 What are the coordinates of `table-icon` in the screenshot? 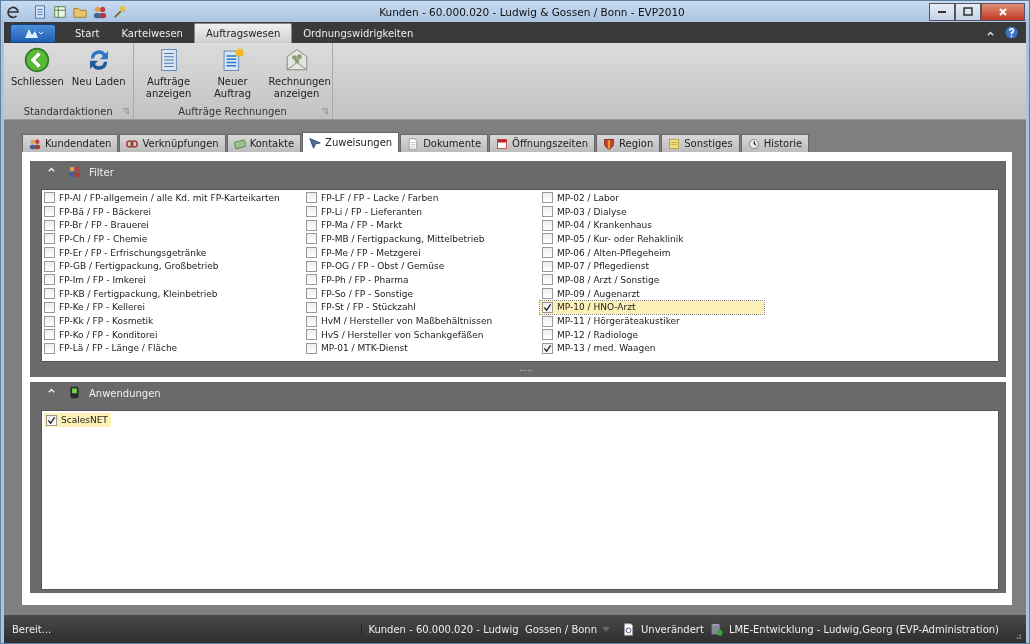 It's located at (60, 11).